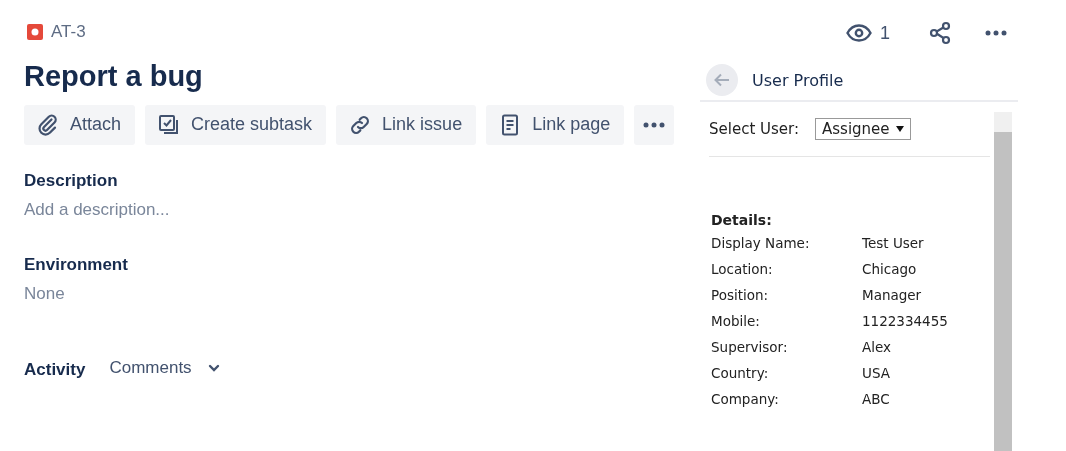 The width and height of the screenshot is (1066, 451). What do you see at coordinates (905, 321) in the screenshot?
I see `detail-value: 1122334455` at bounding box center [905, 321].